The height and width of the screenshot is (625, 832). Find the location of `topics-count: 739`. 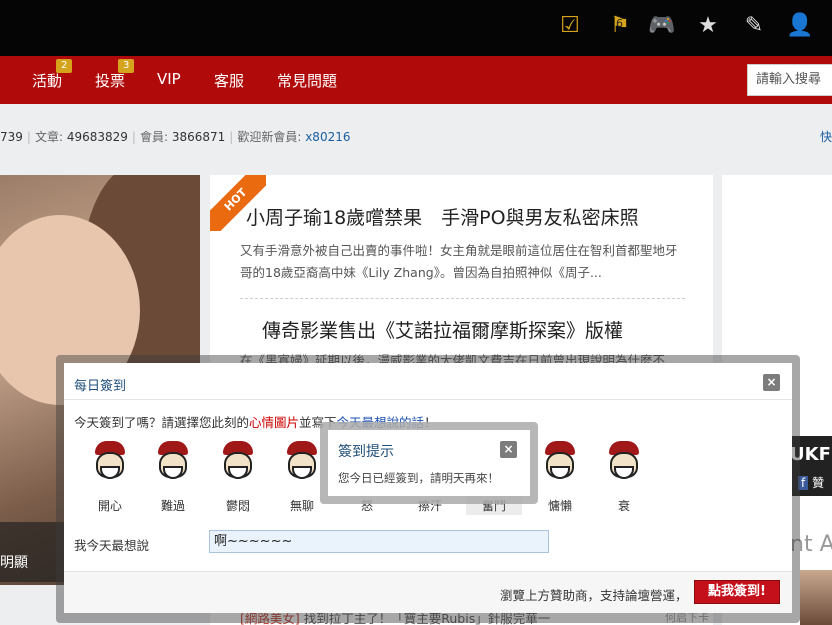

topics-count: 739 is located at coordinates (11, 137).